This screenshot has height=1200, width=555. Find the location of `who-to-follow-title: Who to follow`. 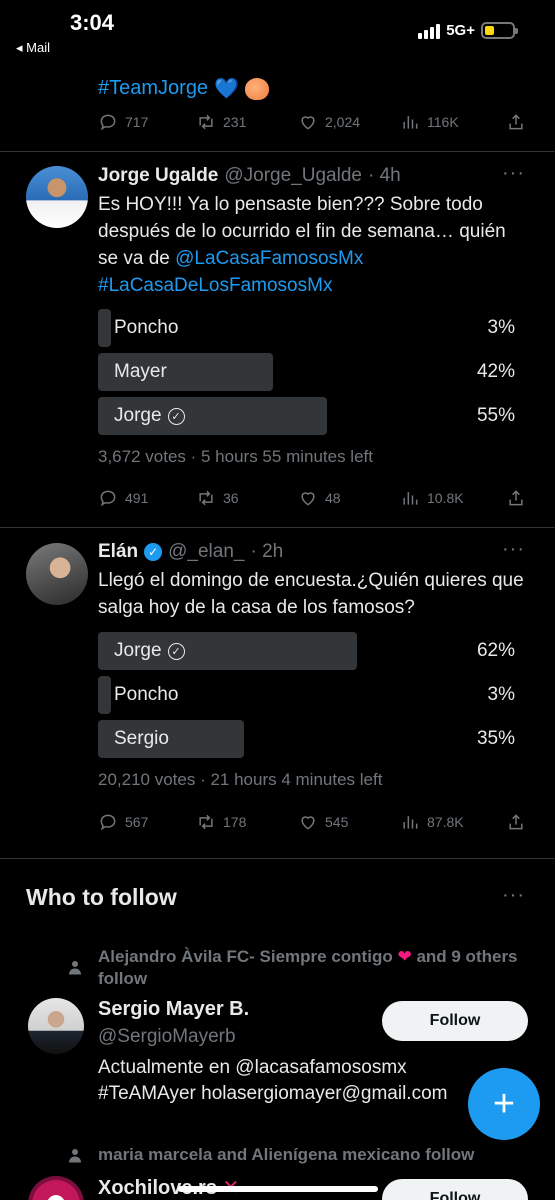

who-to-follow-title: Who to follow is located at coordinates (101, 897).